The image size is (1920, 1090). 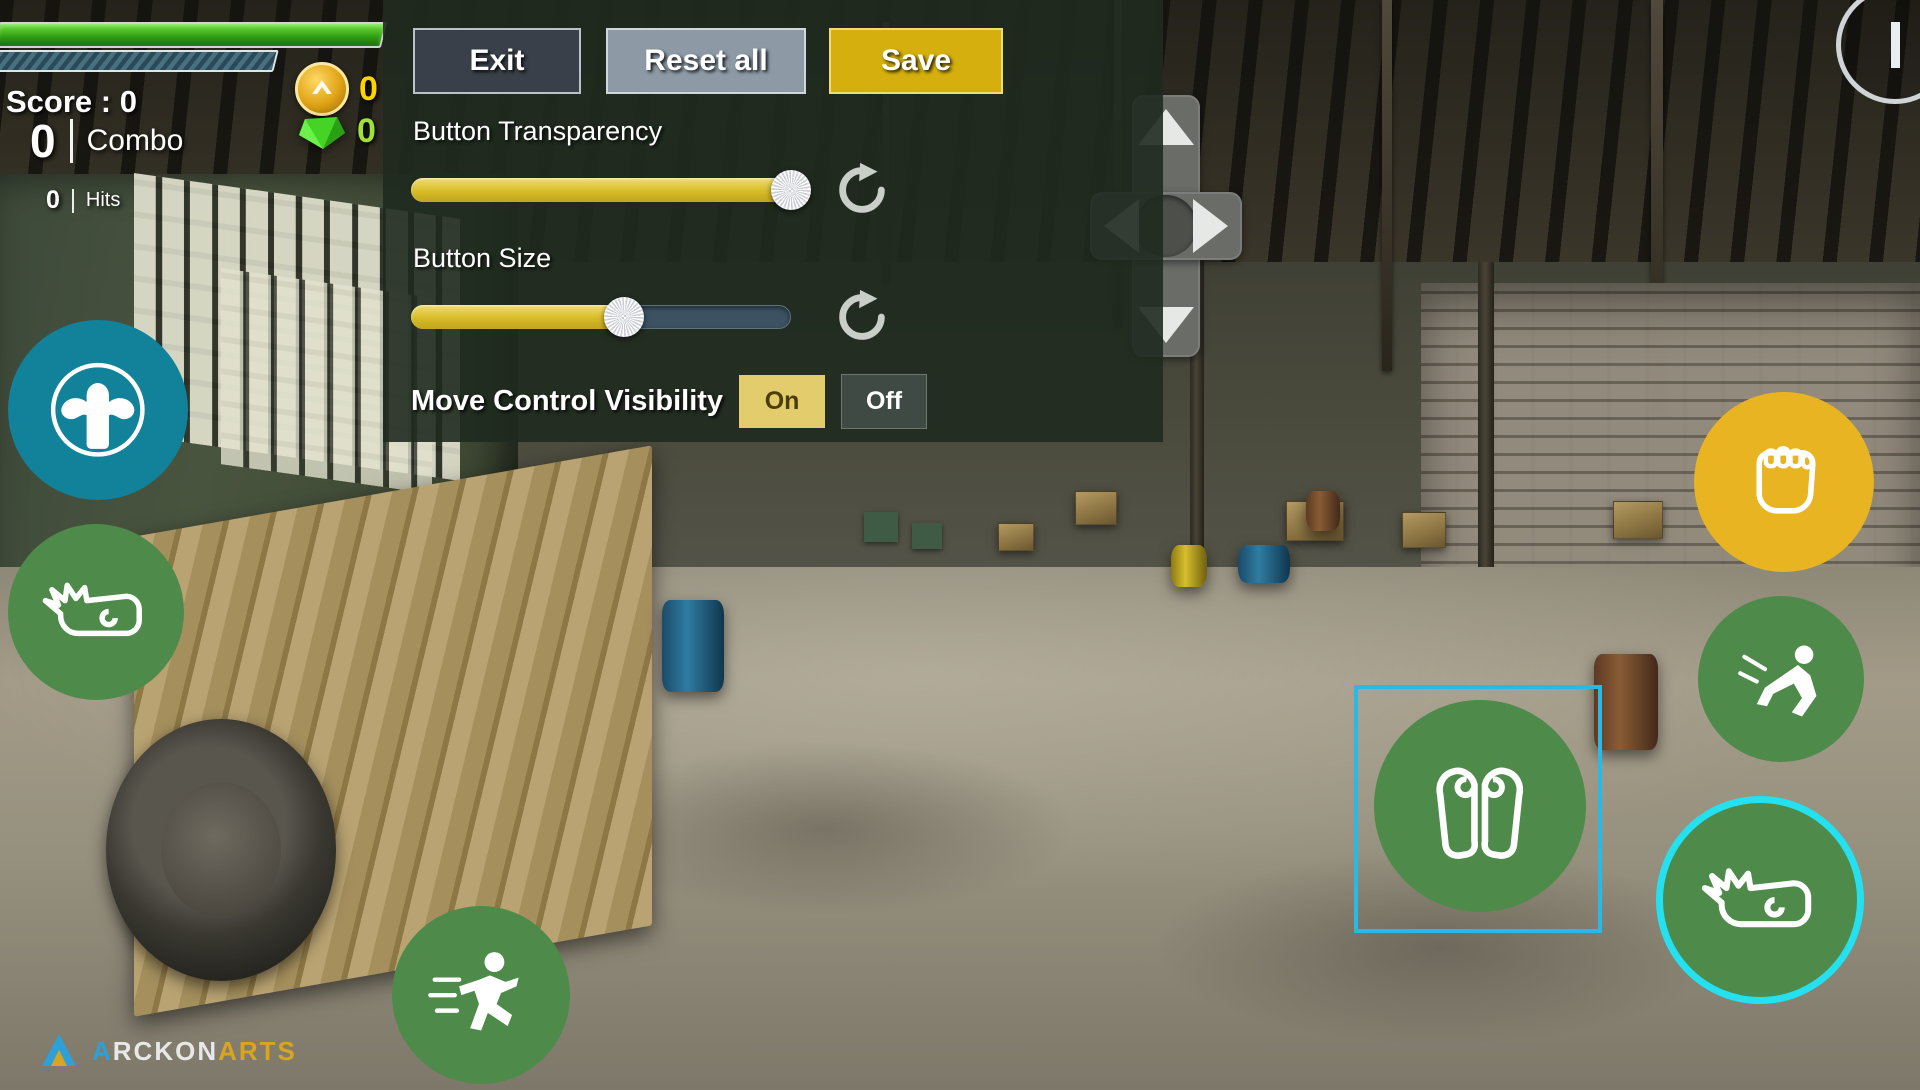 I want to click on button-size-slider, so click(x=601, y=317).